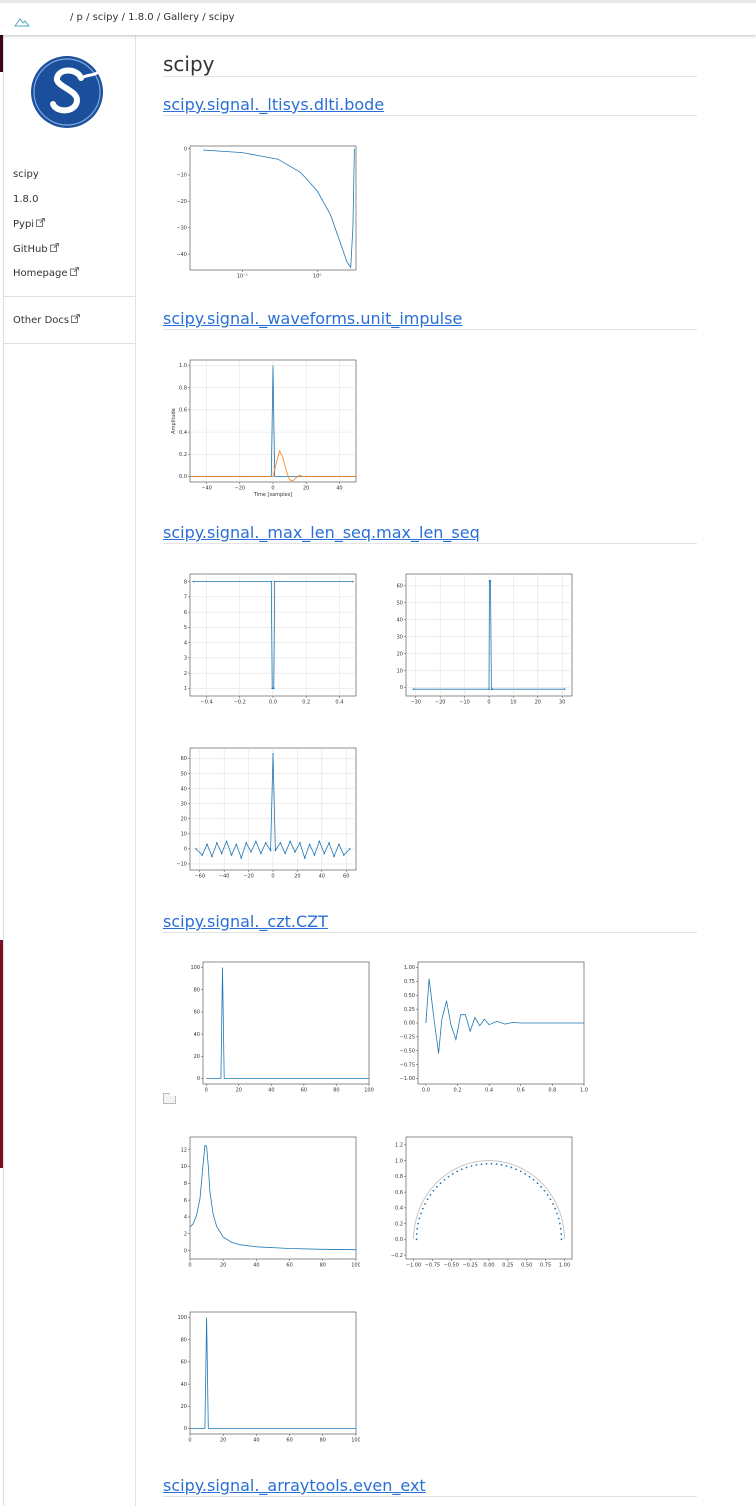 Image resolution: width=756 pixels, height=1506 pixels. What do you see at coordinates (485, 640) in the screenshot?
I see `figure-mls-2: 0 10 20 30 40 50 60 −30 −20 −10 0 10 20 30` at bounding box center [485, 640].